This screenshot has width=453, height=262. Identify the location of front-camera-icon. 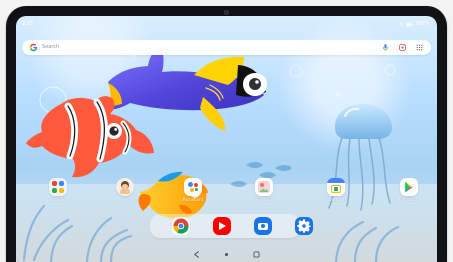
(226, 12).